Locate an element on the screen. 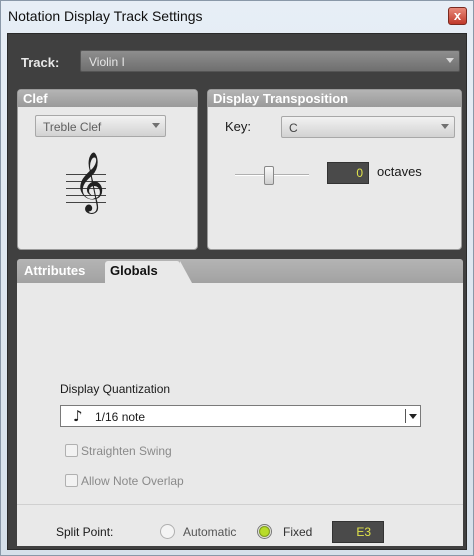 The height and width of the screenshot is (556, 474). split-point-field: E3 is located at coordinates (358, 532).